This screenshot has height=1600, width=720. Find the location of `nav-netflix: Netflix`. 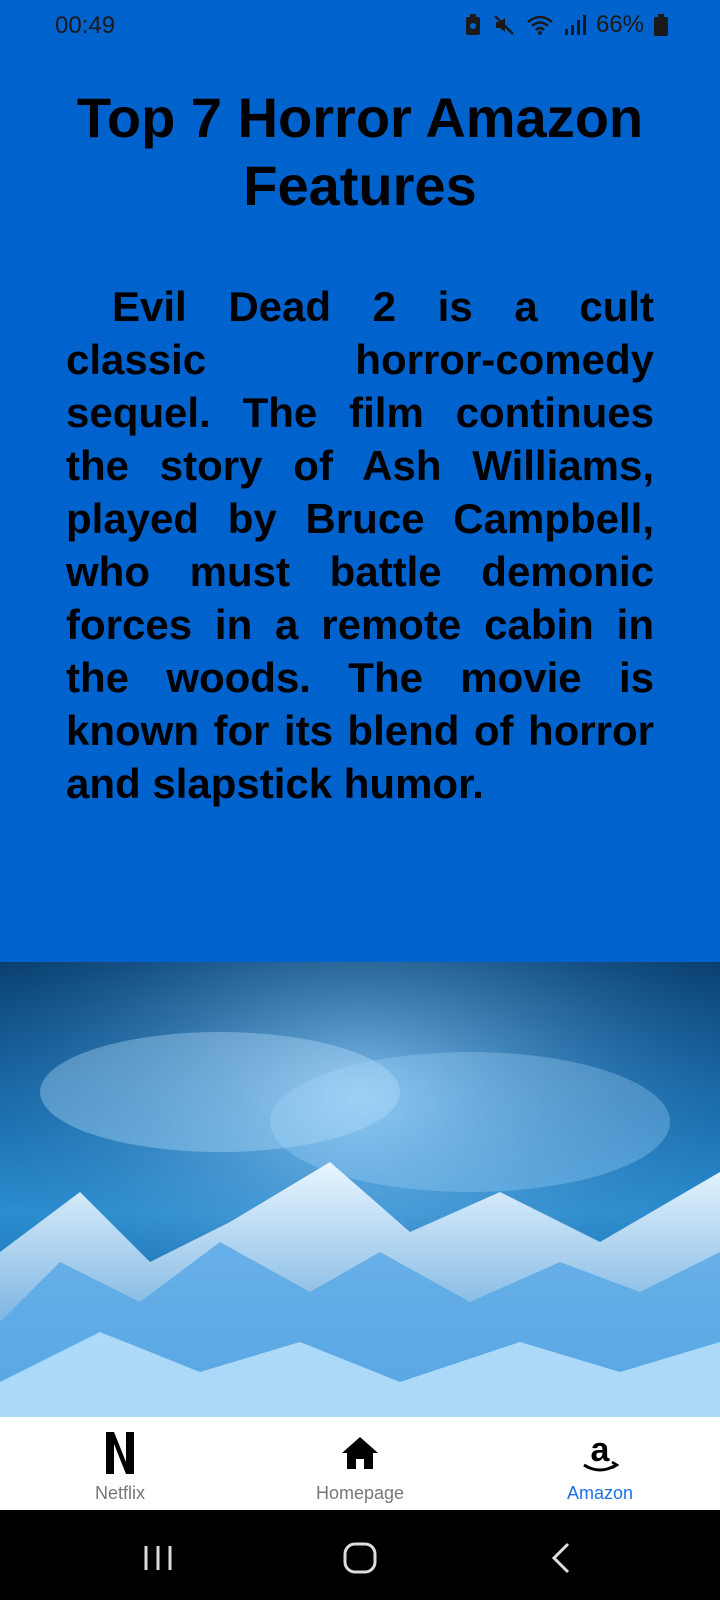

nav-netflix: Netflix is located at coordinates (120, 1463).